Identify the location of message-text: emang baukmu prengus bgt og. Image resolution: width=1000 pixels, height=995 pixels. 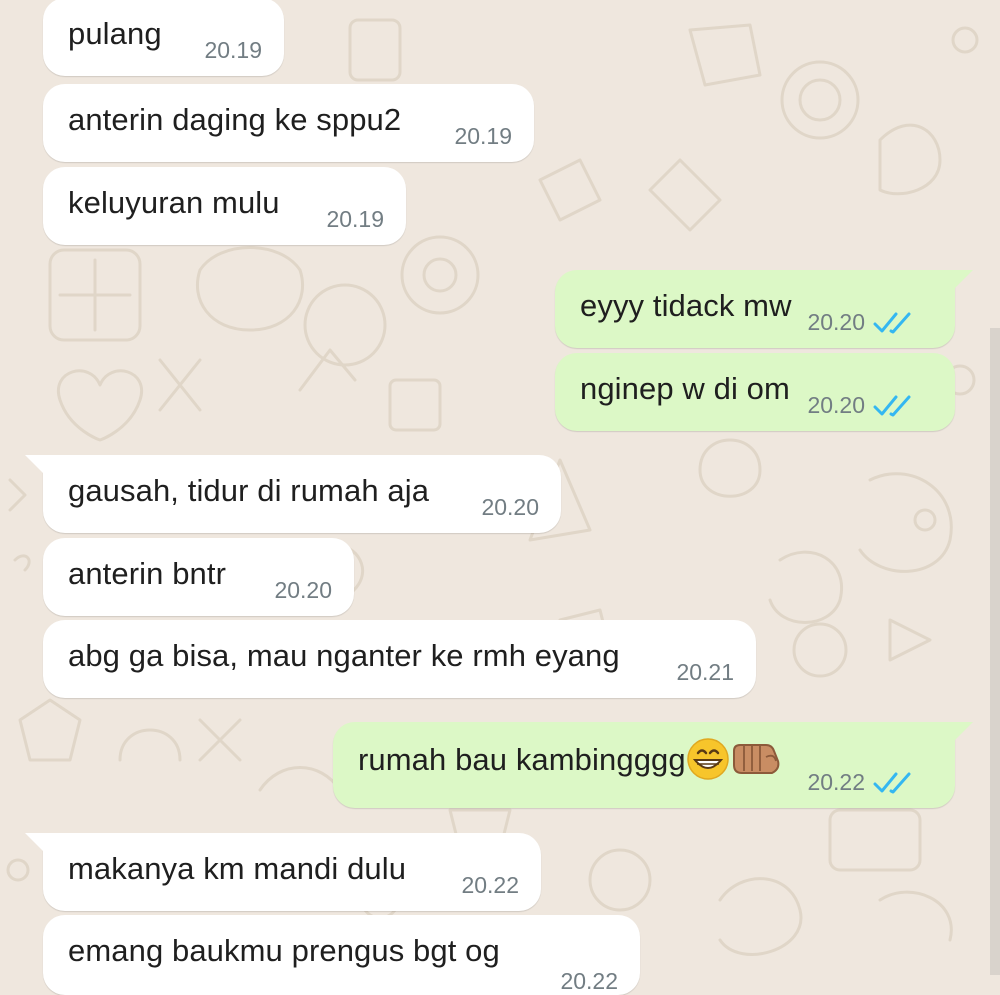
(284, 950).